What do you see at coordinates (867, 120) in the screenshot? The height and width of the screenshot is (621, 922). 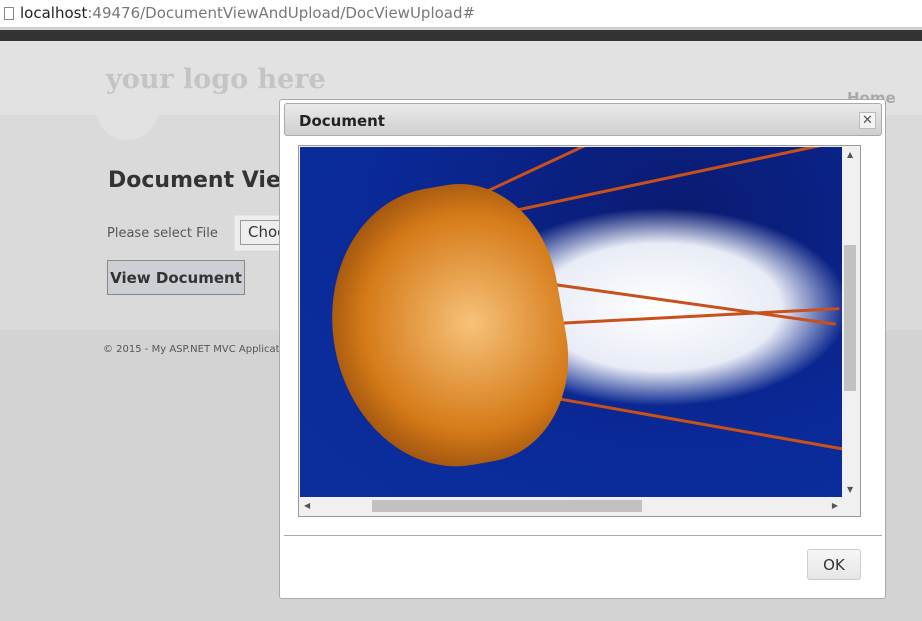 I see `close-icon: ✕` at bounding box center [867, 120].